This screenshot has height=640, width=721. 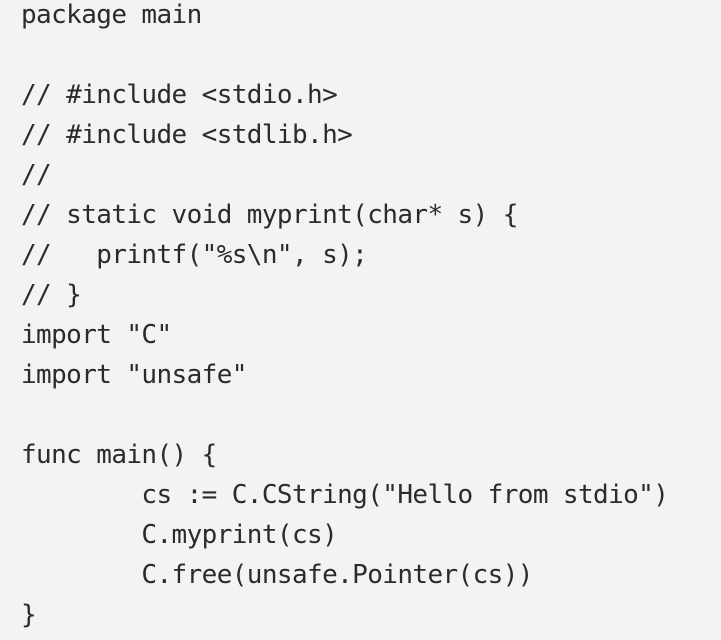 I want to click on code-line-10: import "unsafe", so click(x=134, y=375).